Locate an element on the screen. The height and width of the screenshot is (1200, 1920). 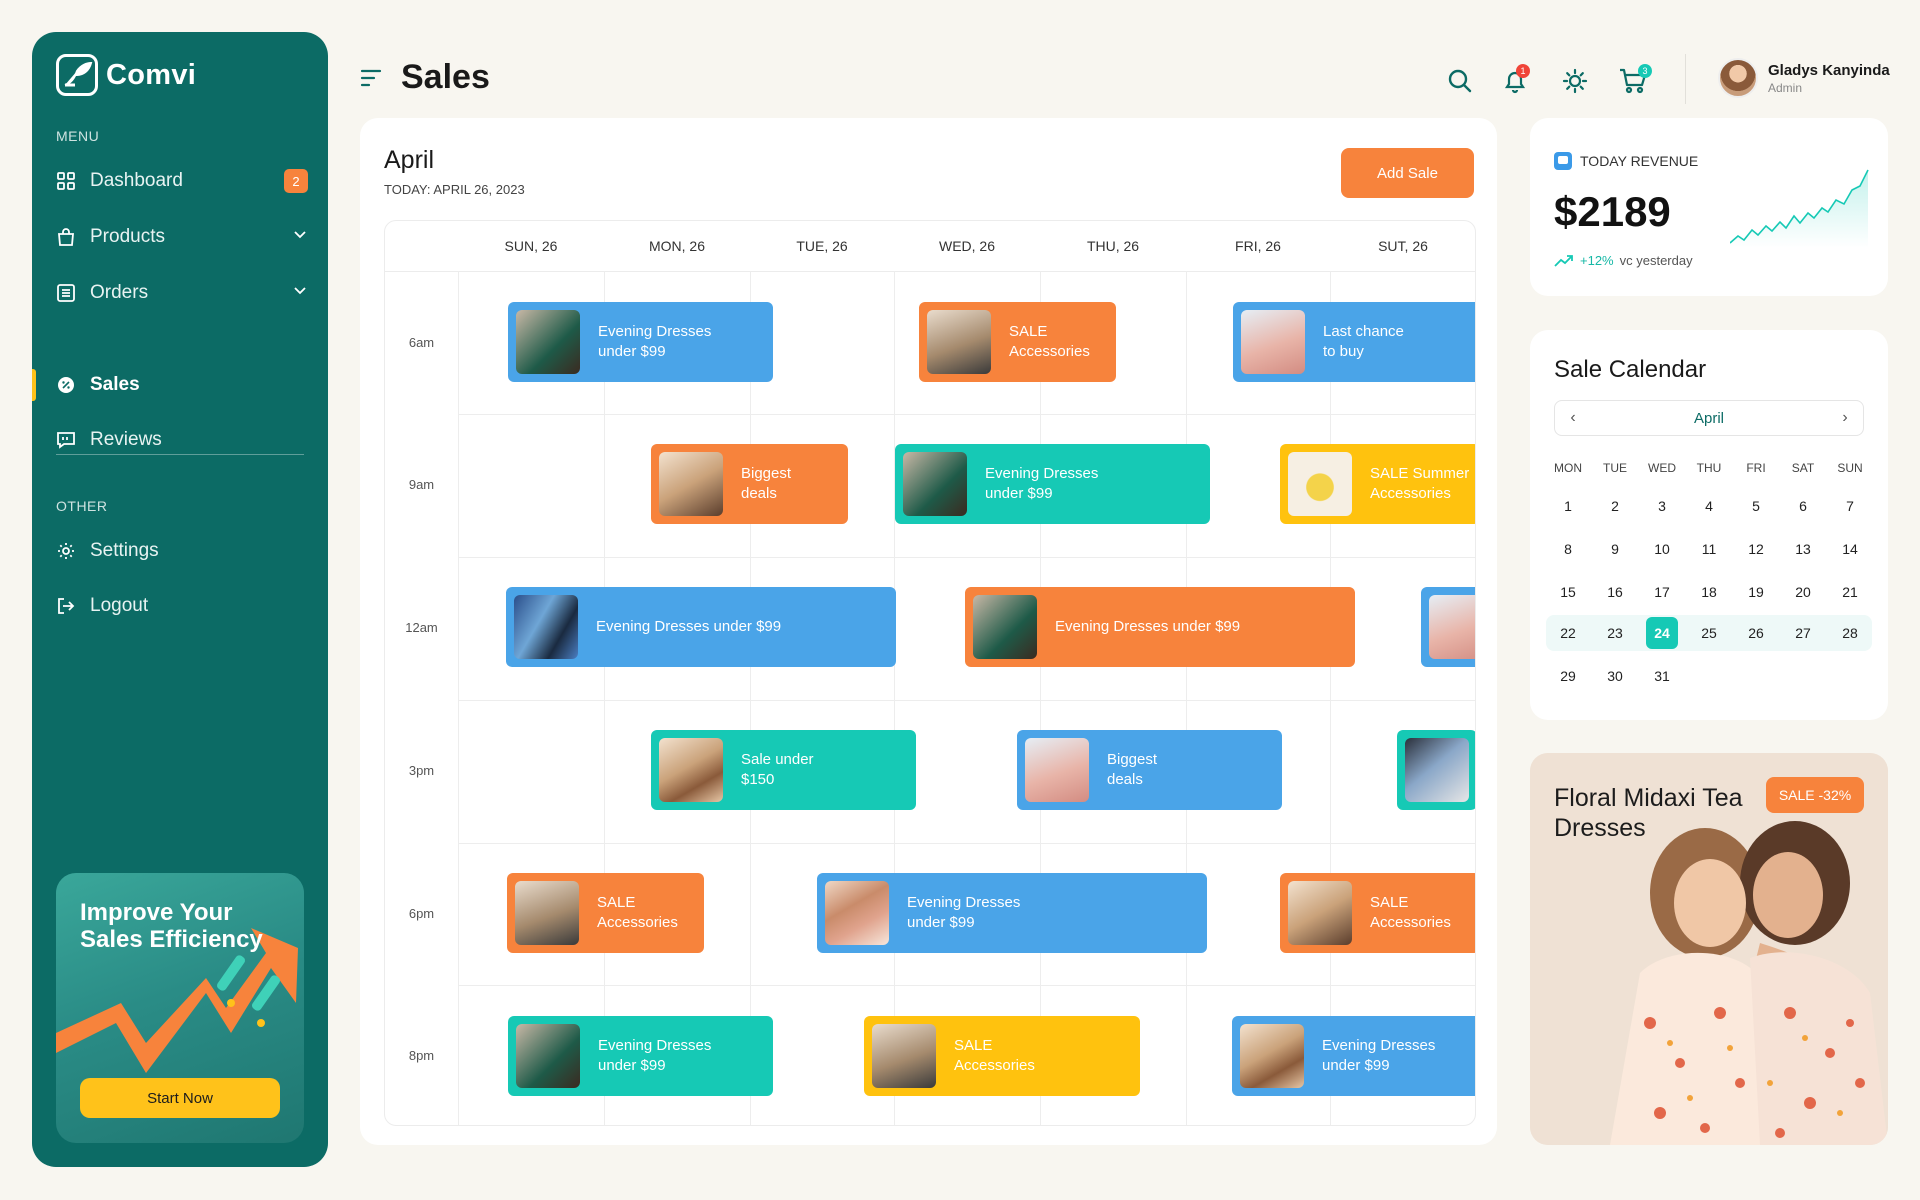
calendar-day: 17 is located at coordinates (1662, 592).